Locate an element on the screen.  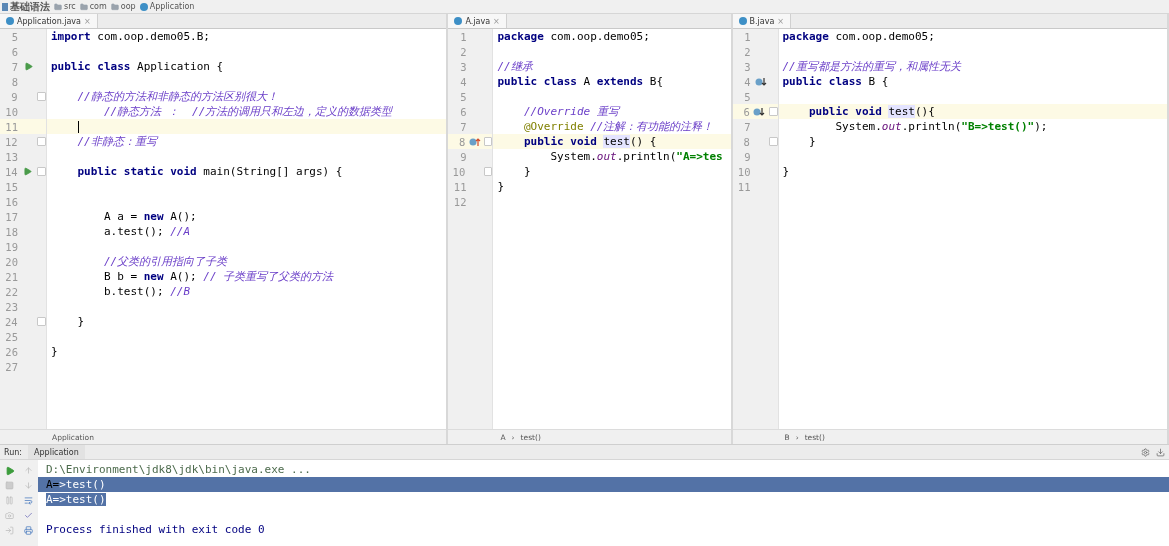
stop-icon is located at coordinates (9, 485).